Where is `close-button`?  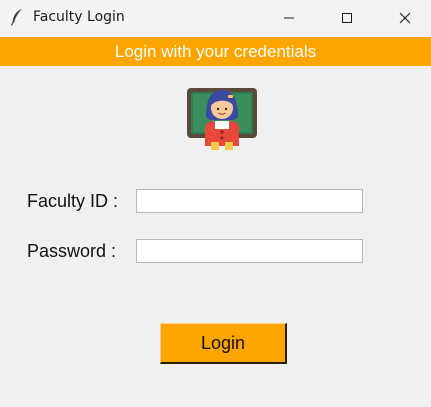 close-button is located at coordinates (405, 18).